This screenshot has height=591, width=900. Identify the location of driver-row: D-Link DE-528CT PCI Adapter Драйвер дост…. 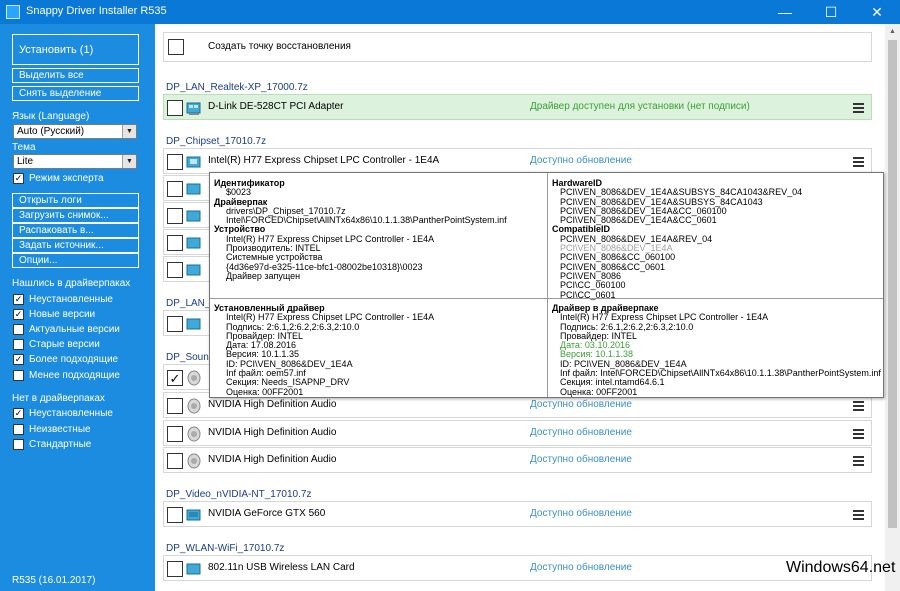
(517, 107).